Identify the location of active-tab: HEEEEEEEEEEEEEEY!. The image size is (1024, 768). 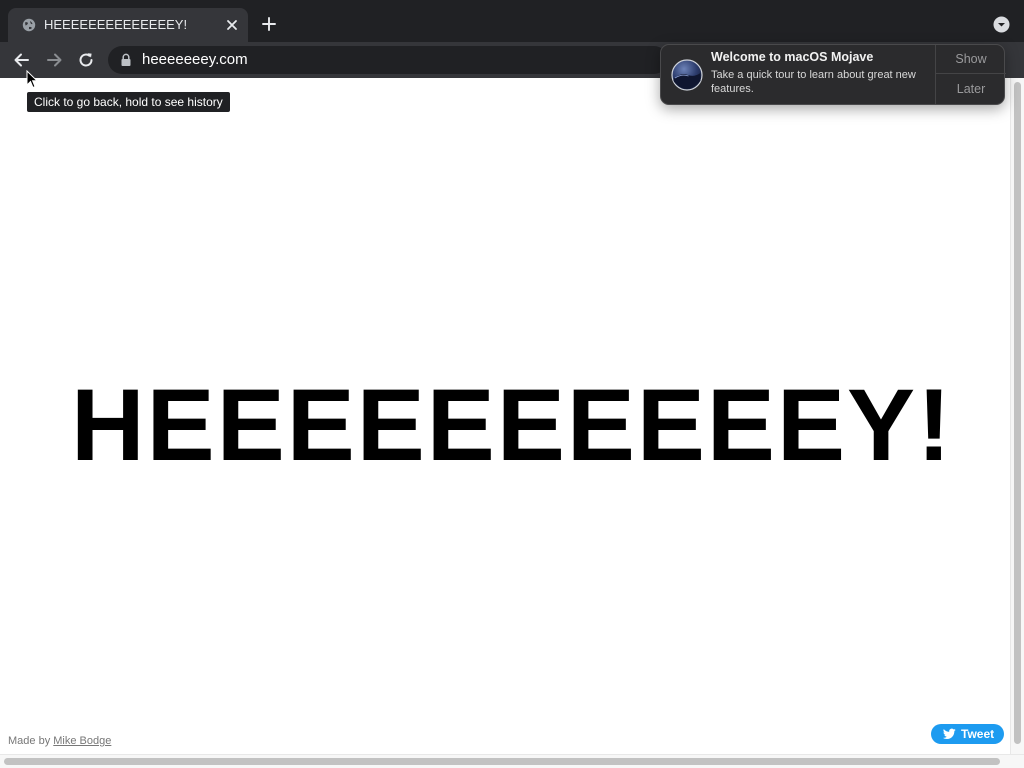
(128, 25).